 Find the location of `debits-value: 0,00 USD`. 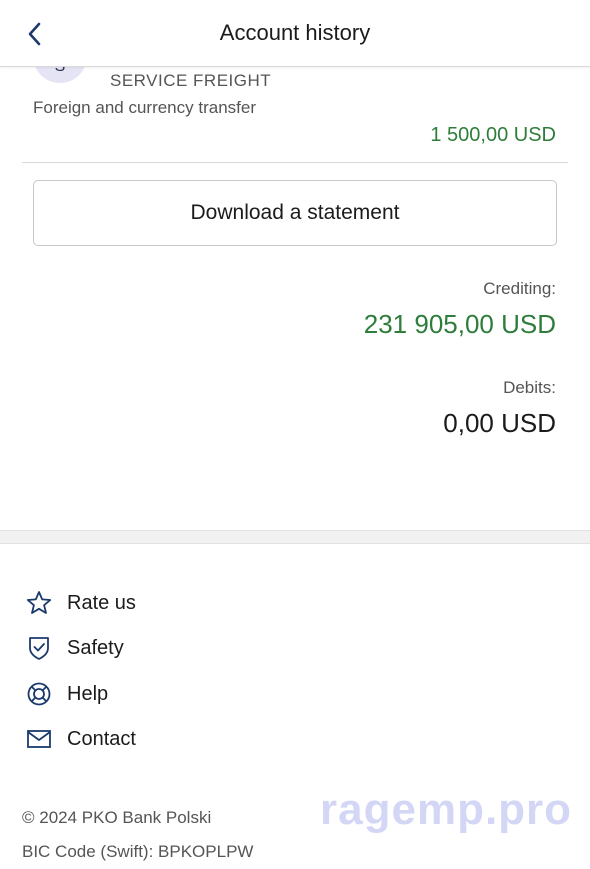

debits-value: 0,00 USD is located at coordinates (499, 423).